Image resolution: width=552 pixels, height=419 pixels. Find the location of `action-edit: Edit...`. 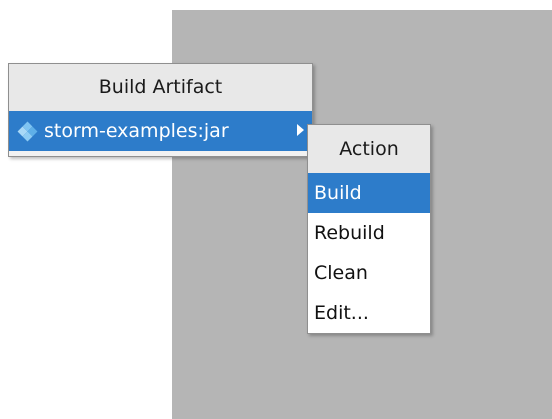

action-edit: Edit... is located at coordinates (369, 313).